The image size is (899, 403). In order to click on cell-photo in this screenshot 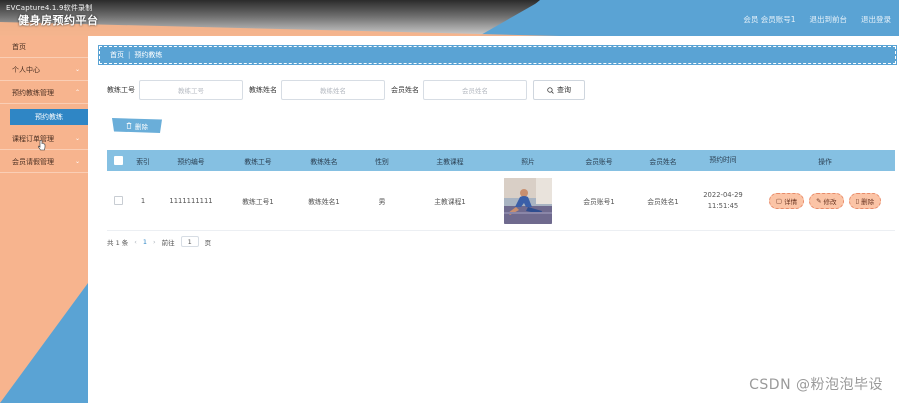, I will do `click(528, 200)`.